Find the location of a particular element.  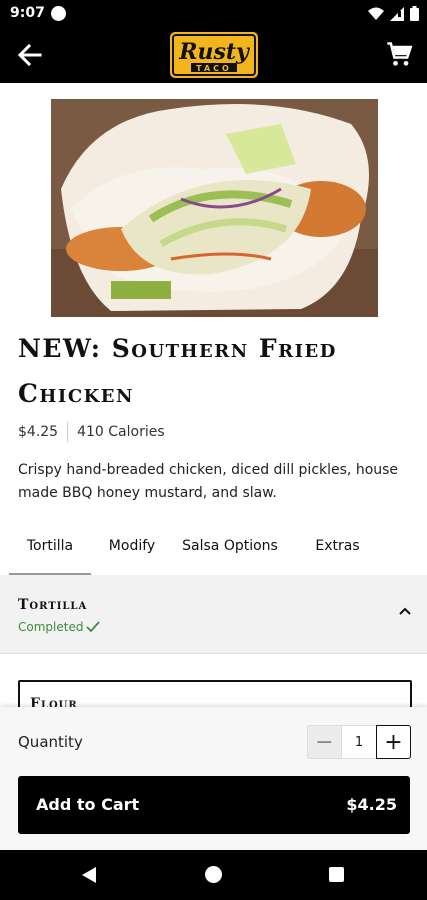

checkmark-icon is located at coordinates (93, 627).